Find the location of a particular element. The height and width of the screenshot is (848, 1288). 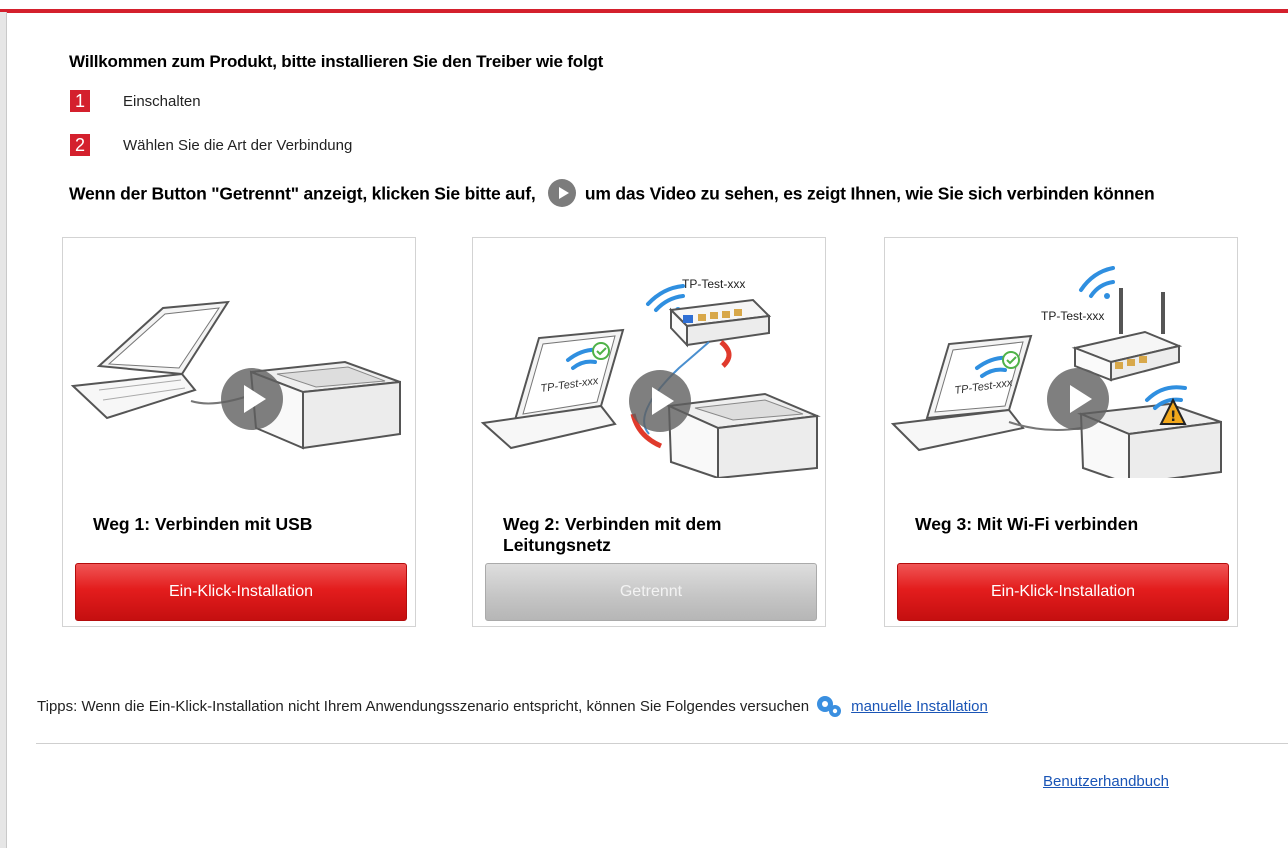

step-1: 1 Einschalten is located at coordinates (135, 101).